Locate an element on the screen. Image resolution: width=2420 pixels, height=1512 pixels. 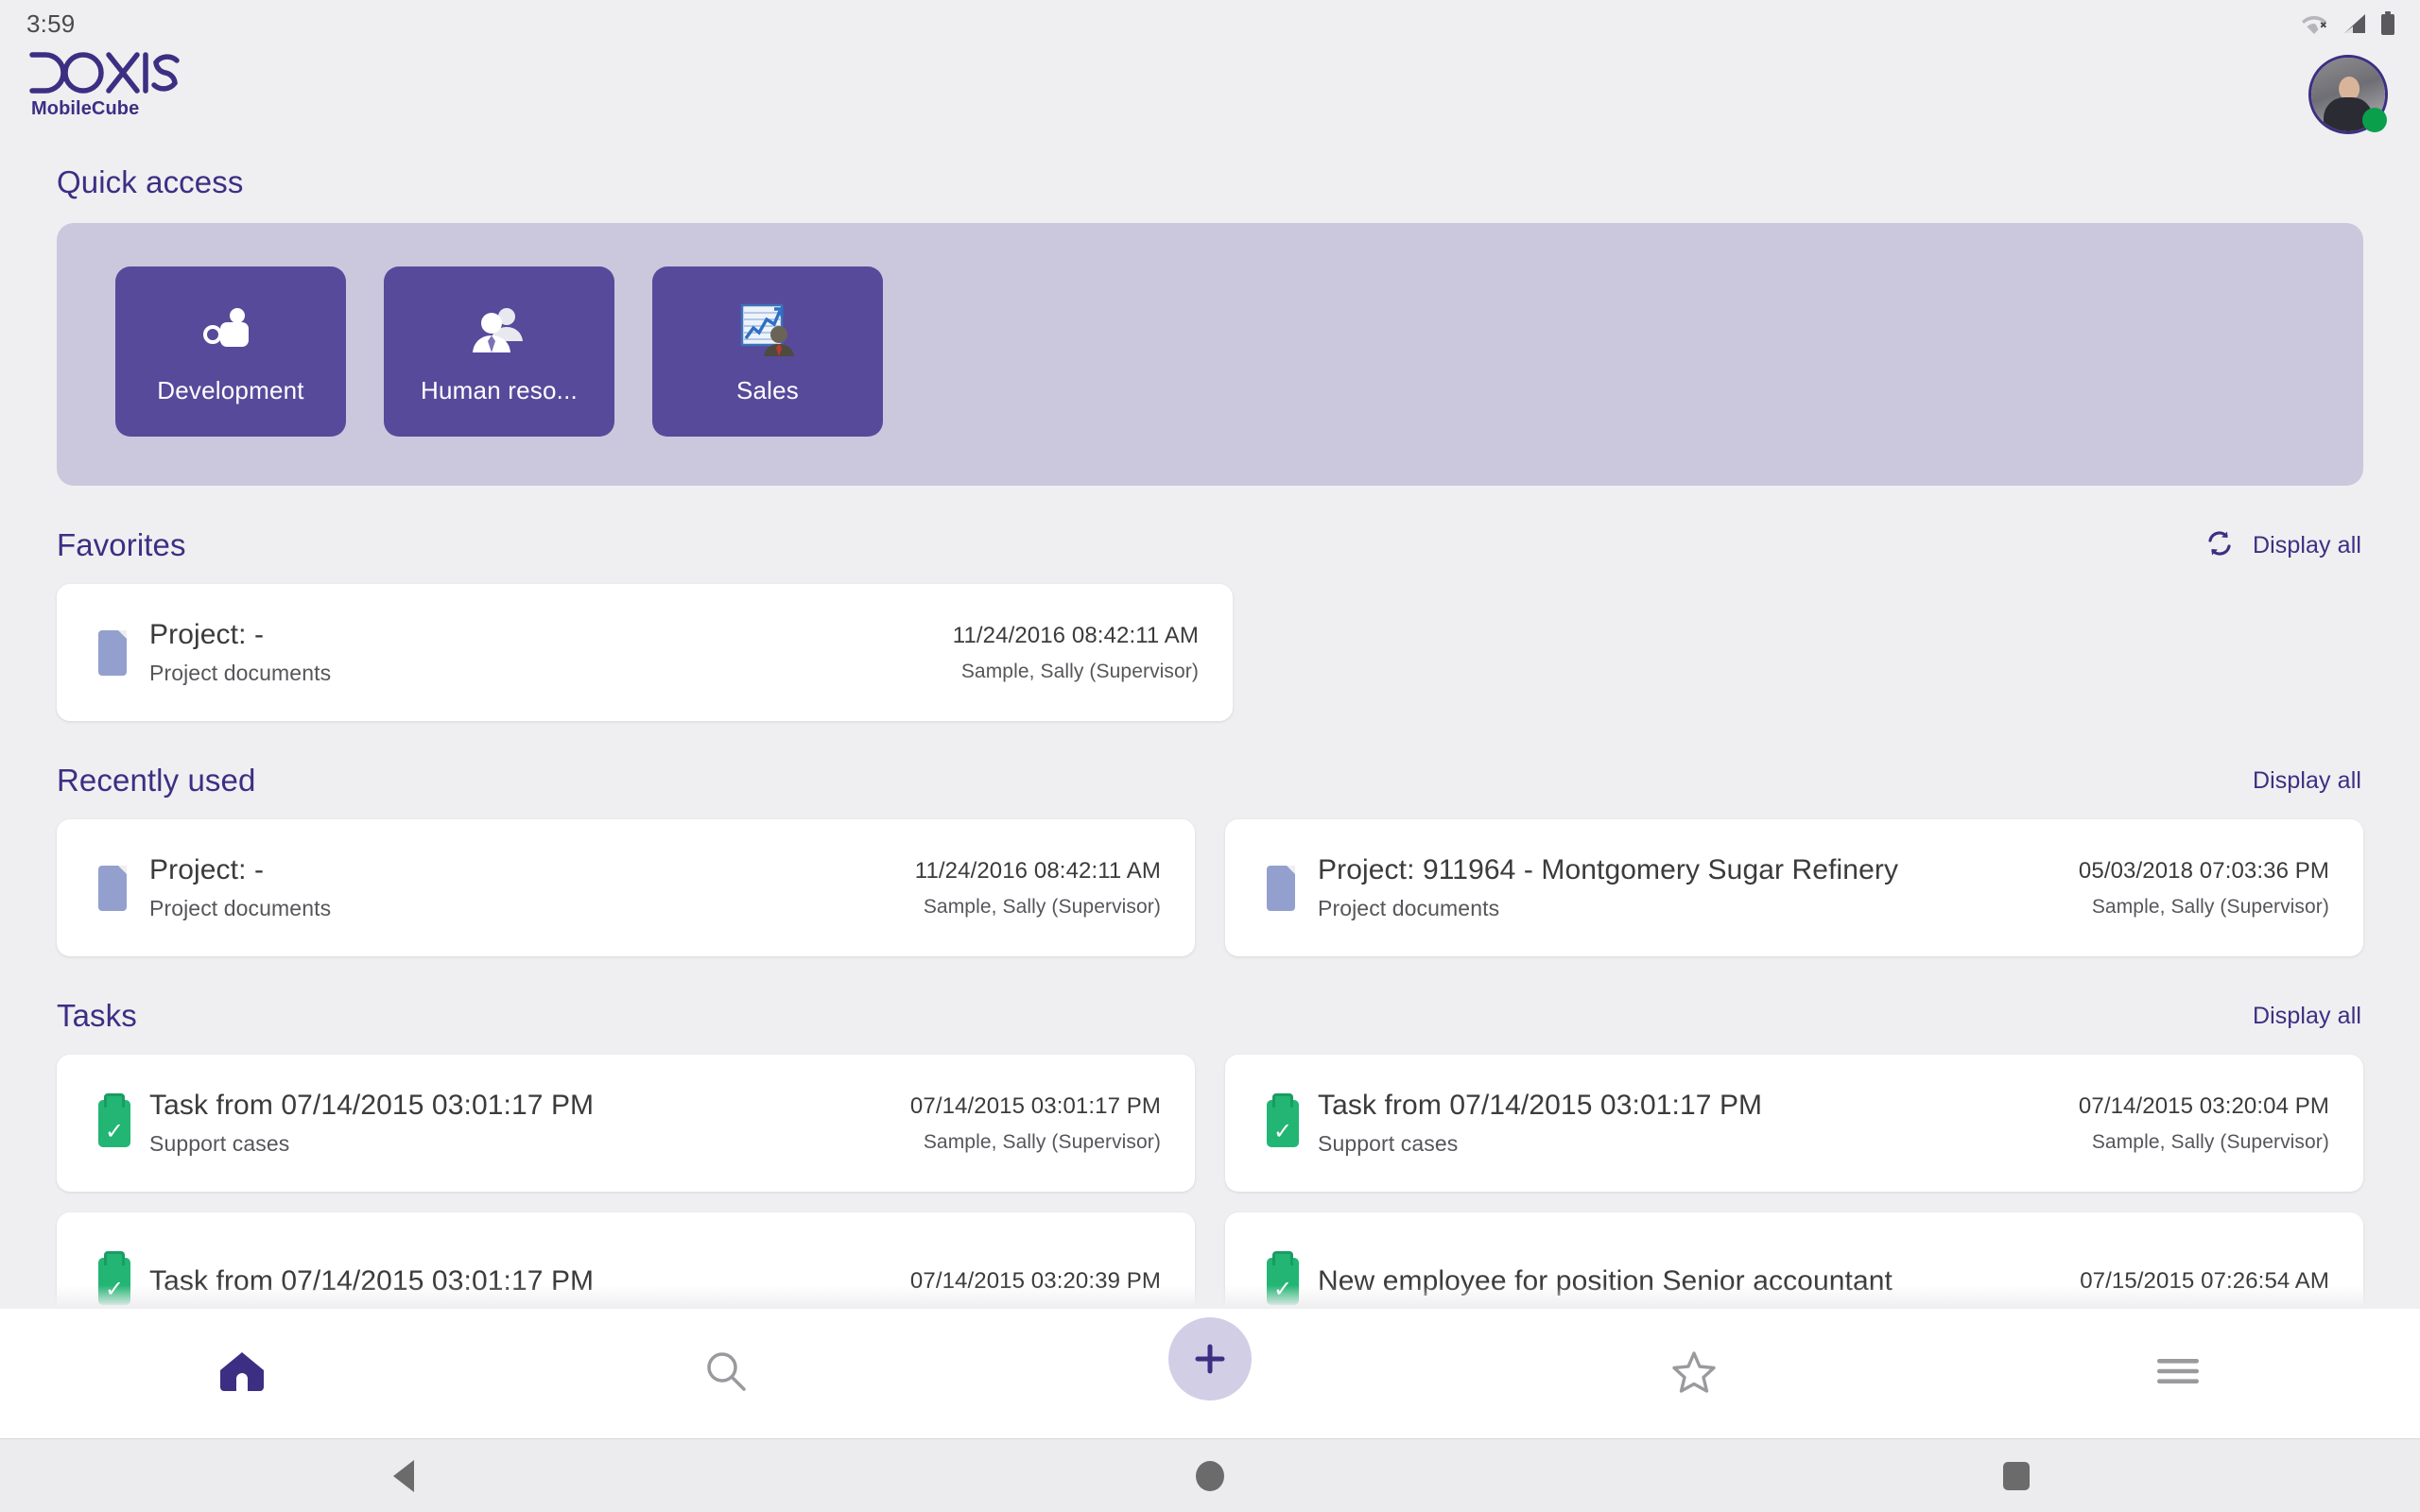
search-icon is located at coordinates (726, 1373).